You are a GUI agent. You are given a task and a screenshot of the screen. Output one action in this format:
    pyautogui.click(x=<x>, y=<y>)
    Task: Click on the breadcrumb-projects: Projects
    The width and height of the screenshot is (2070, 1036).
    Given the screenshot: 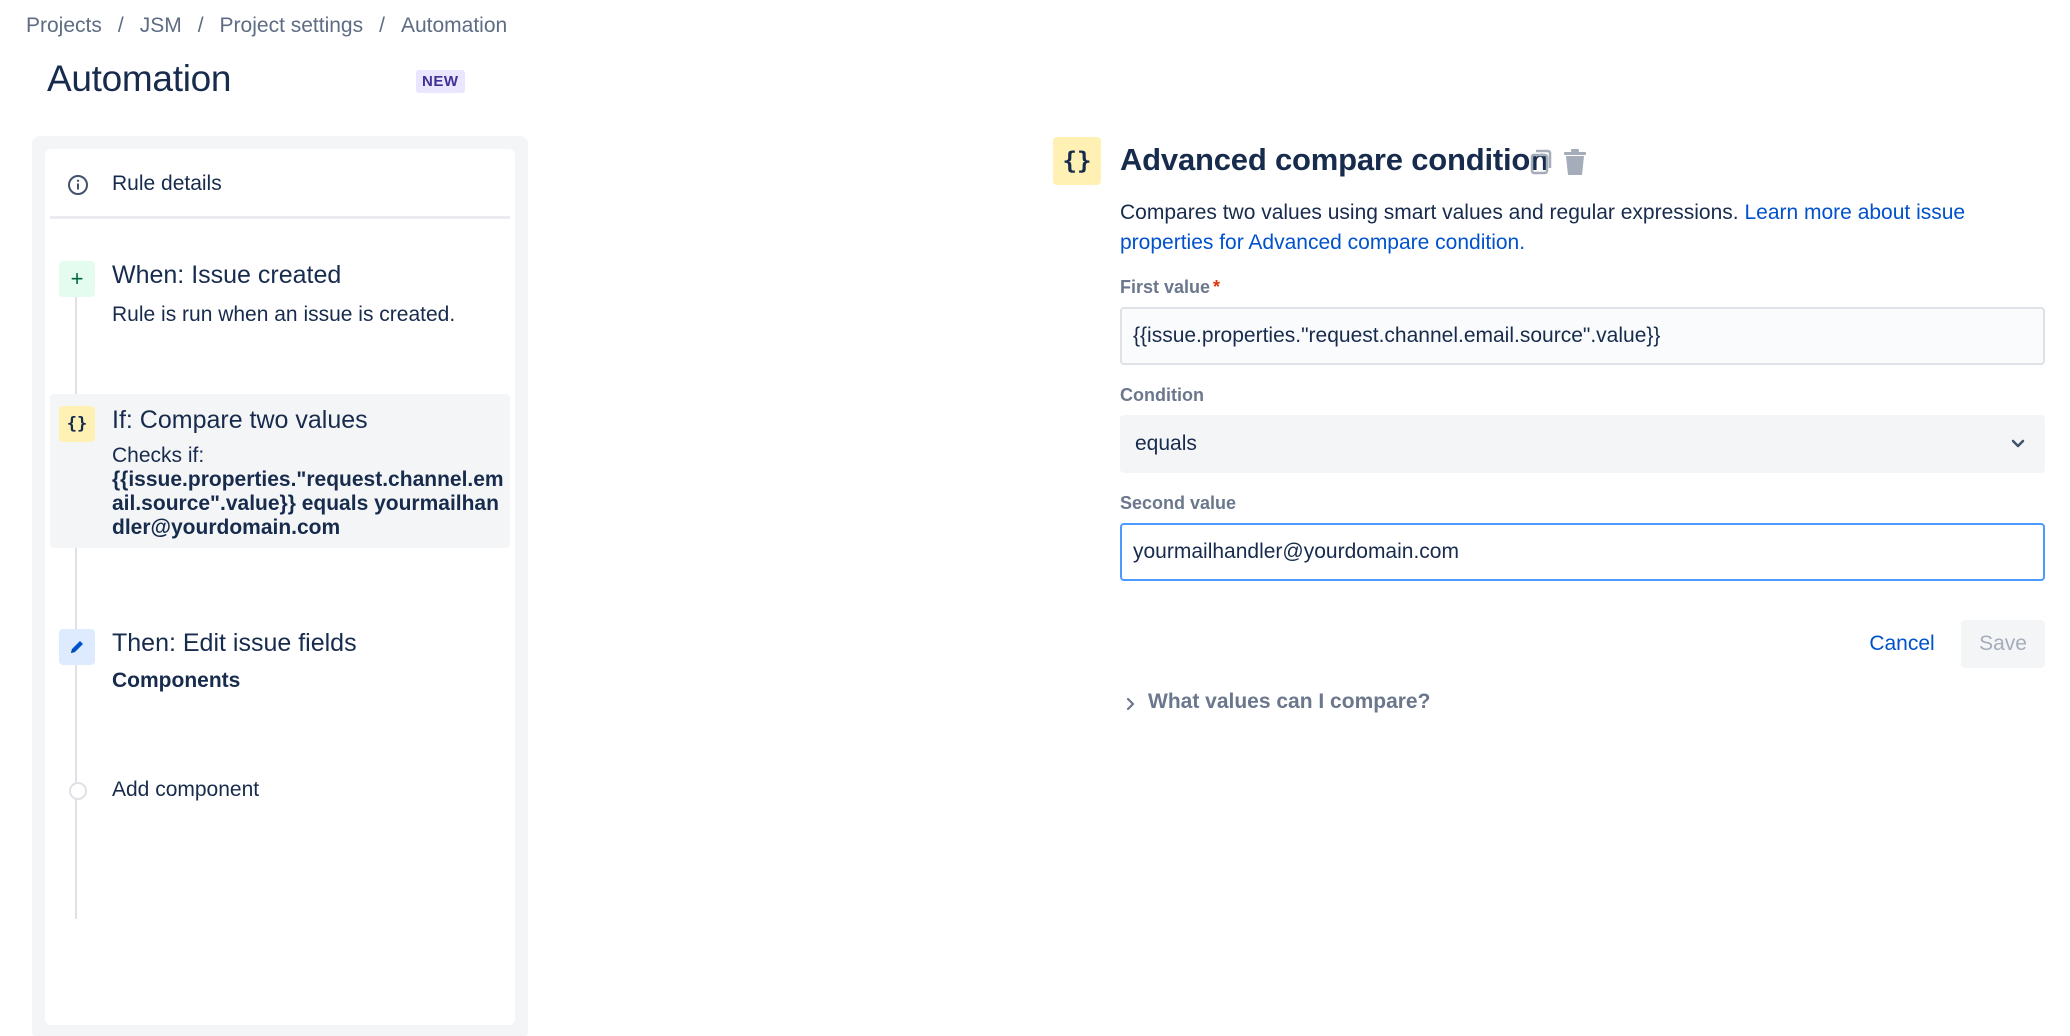 What is the action you would take?
    pyautogui.click(x=64, y=26)
    